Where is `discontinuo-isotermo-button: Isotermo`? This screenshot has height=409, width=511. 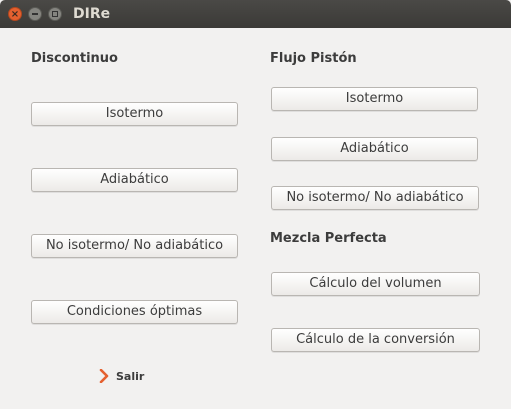 discontinuo-isotermo-button: Isotermo is located at coordinates (134, 114).